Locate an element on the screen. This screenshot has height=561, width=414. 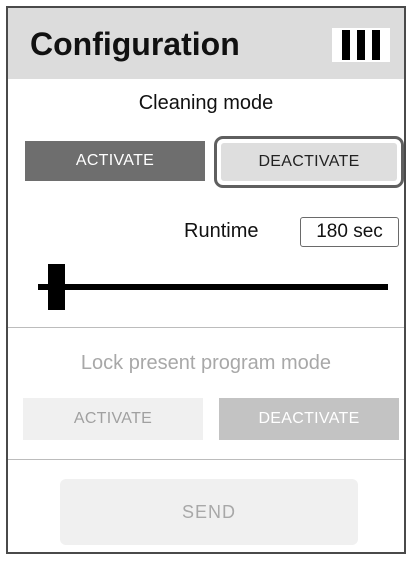
lock-deactivate-button: DEACTIVATE is located at coordinates (309, 419).